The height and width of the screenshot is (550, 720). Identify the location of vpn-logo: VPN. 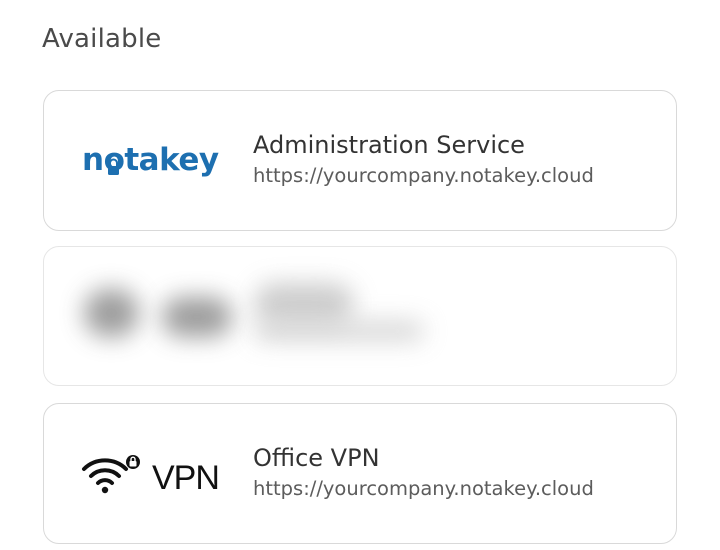
(155, 474).